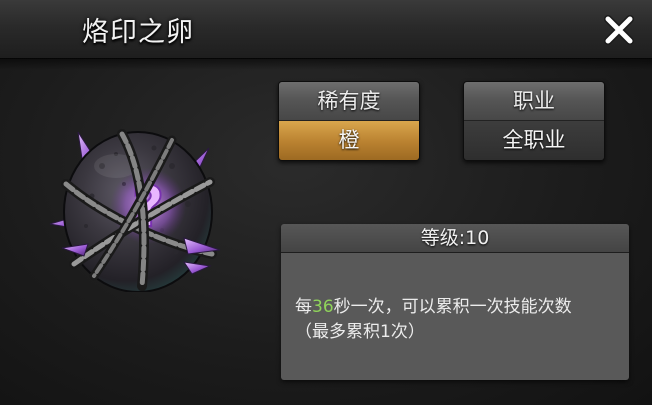 Image resolution: width=652 pixels, height=405 pixels. What do you see at coordinates (326, 29) in the screenshot?
I see `title-bar: 烙印之卵` at bounding box center [326, 29].